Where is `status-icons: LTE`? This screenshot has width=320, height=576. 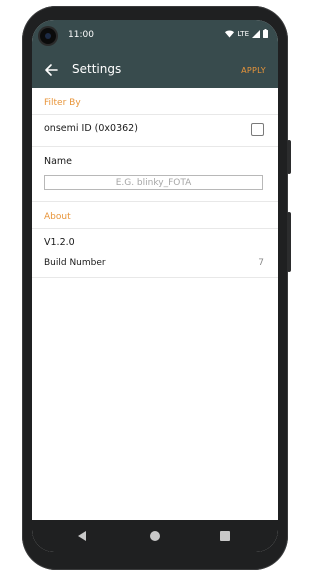
status-icons: LTE is located at coordinates (246, 33).